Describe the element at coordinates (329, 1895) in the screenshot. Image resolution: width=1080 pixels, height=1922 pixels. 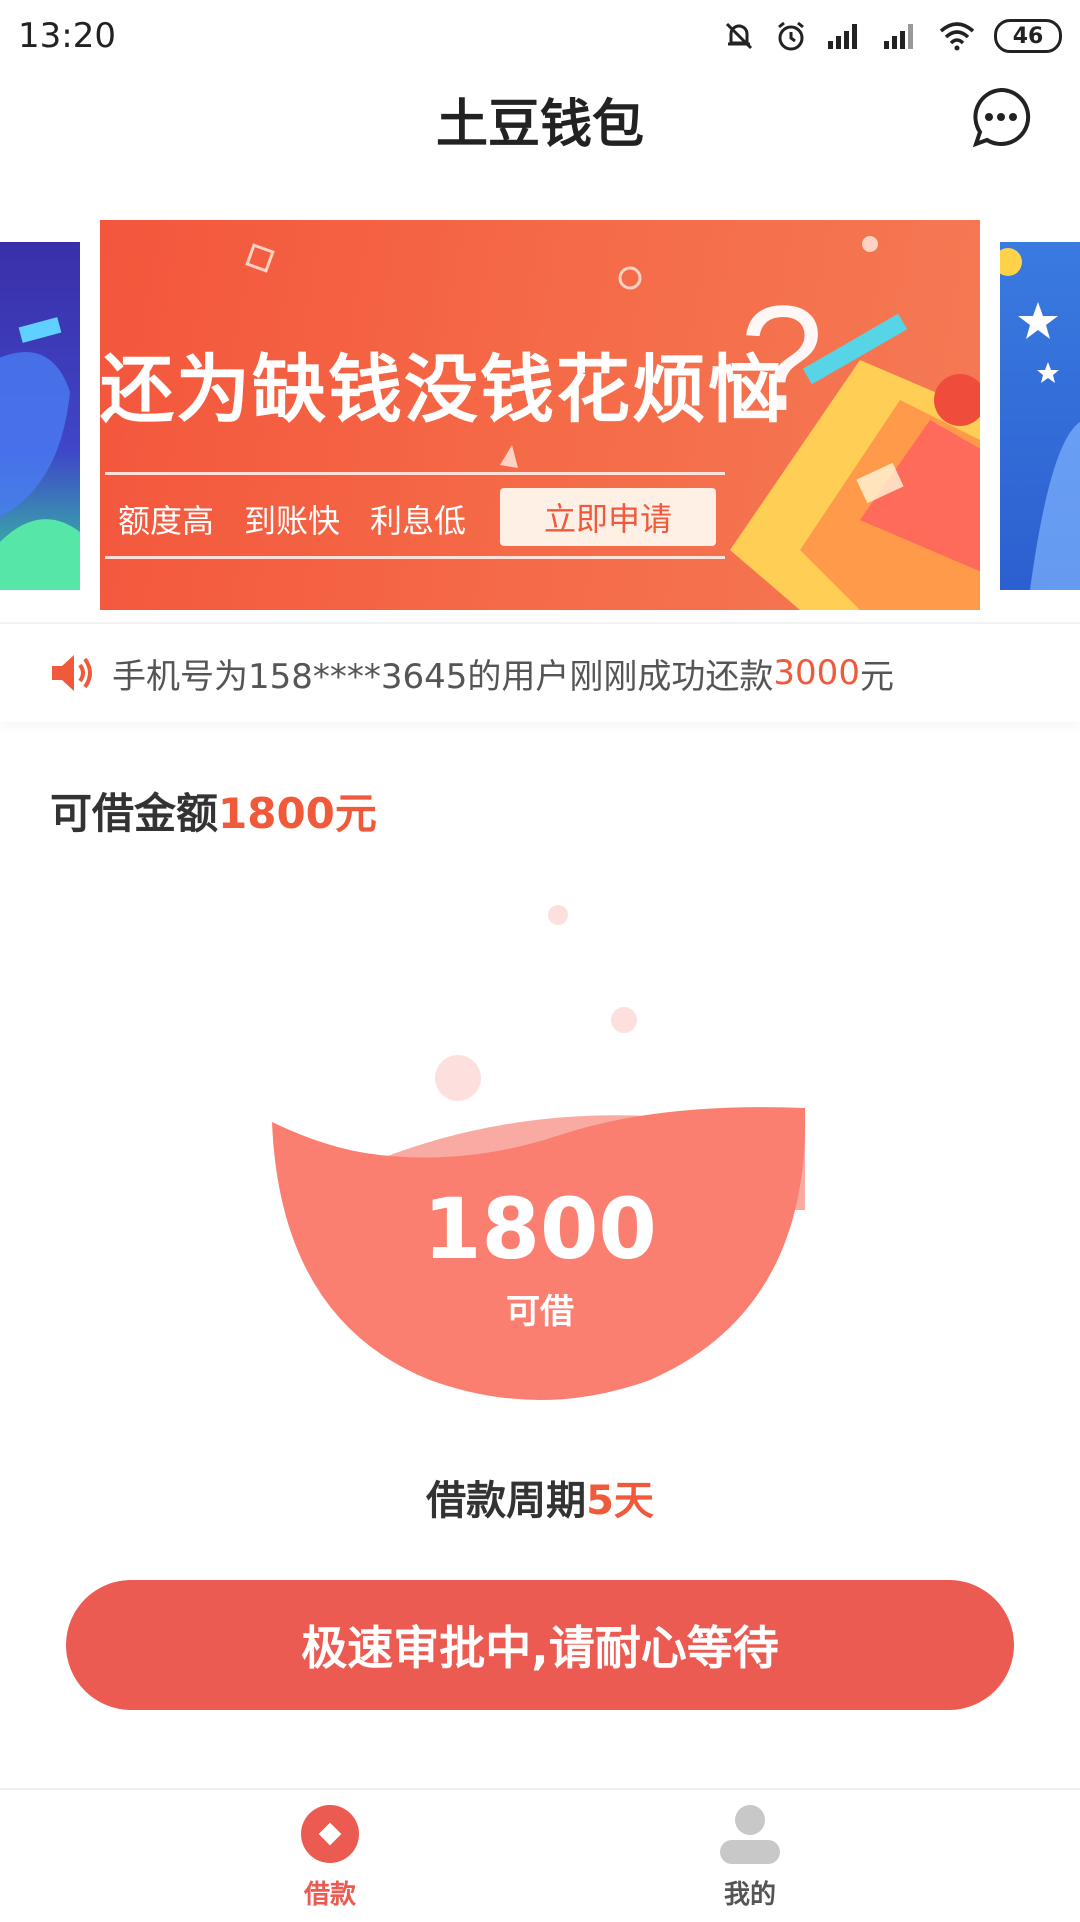
I see `tab-borrow-label: 借款` at that location.